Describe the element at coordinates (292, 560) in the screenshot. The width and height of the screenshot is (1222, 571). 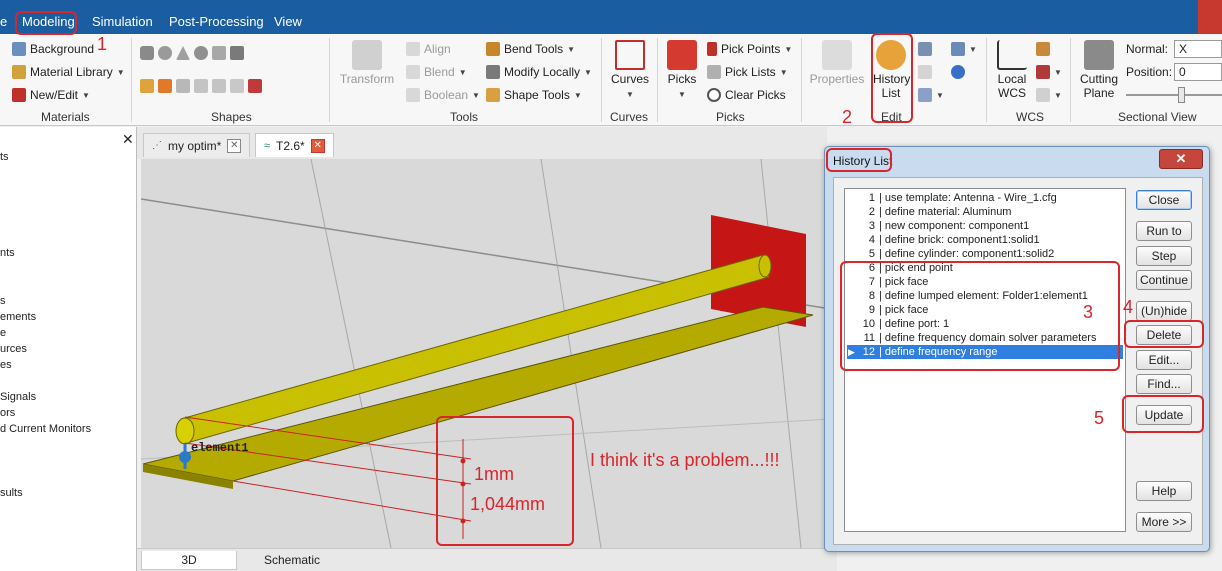
I see `tab-schematic: Schematic` at that location.